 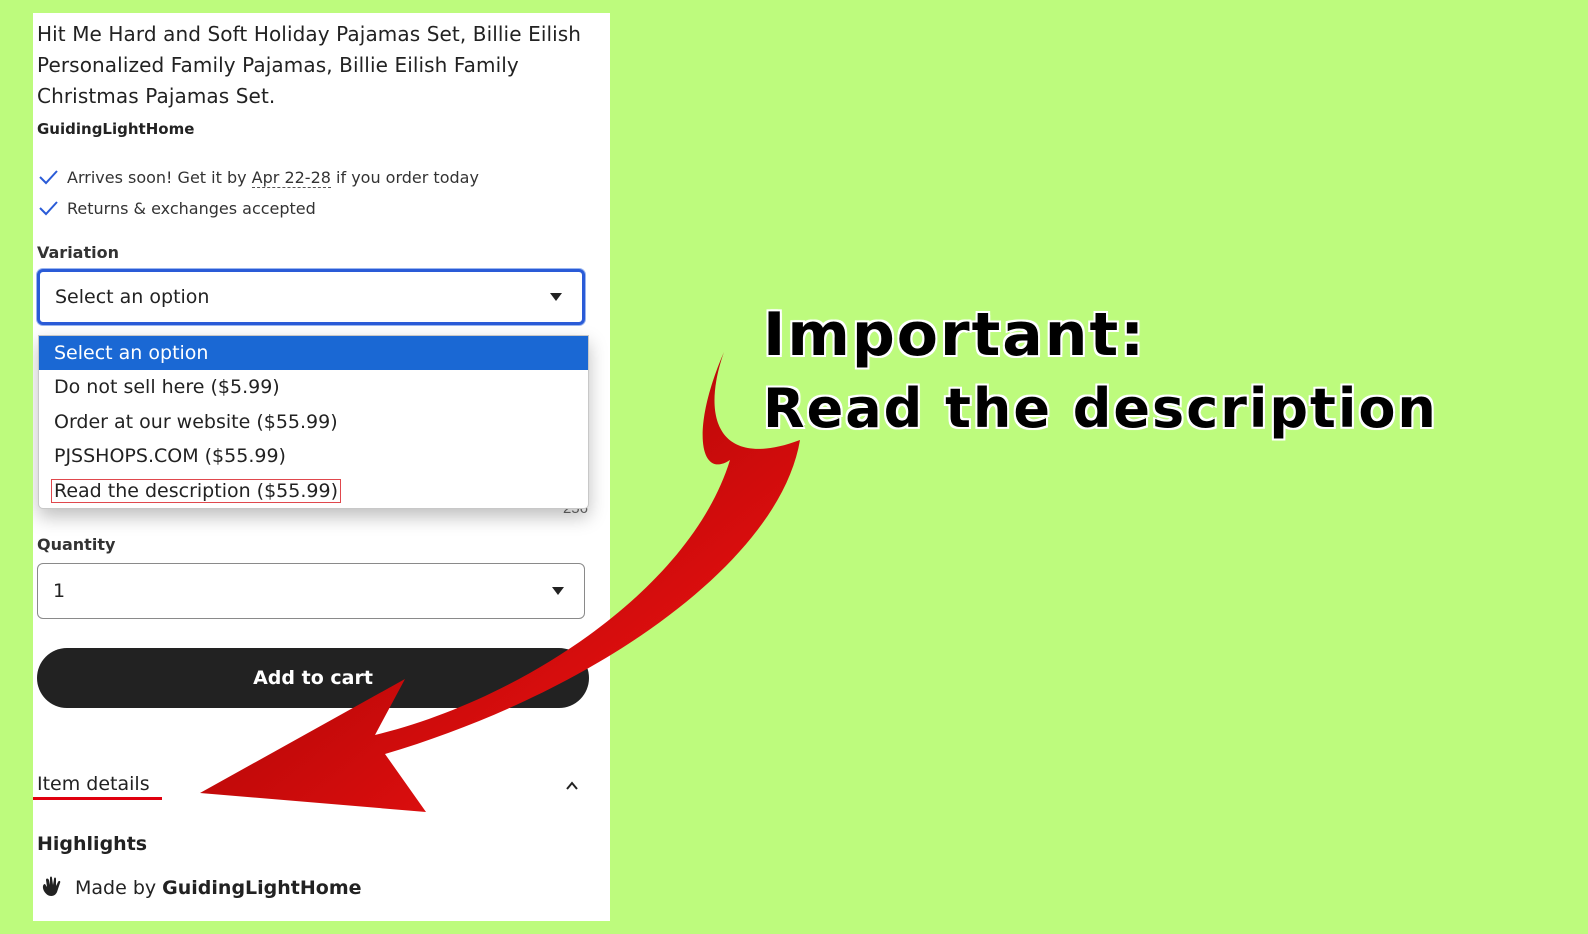 I want to click on callout-heading: Important:, so click(x=955, y=335).